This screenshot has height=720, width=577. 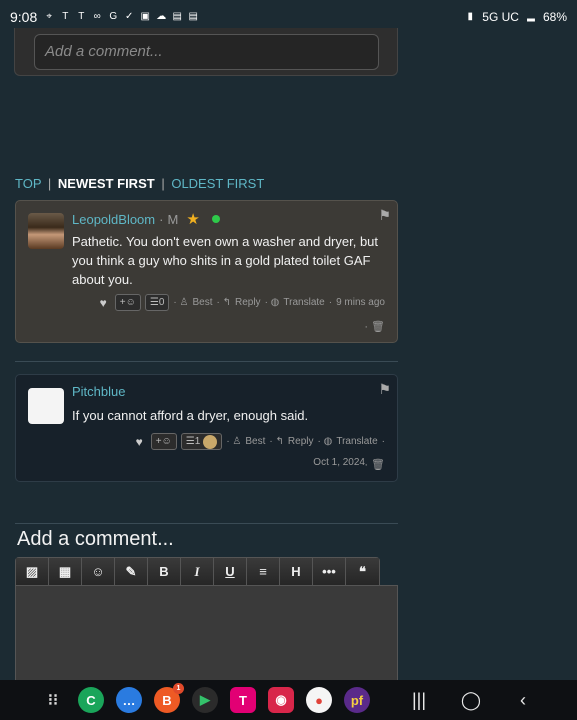 I want to click on comment-author: LeopoldBloom, so click(x=113, y=219).